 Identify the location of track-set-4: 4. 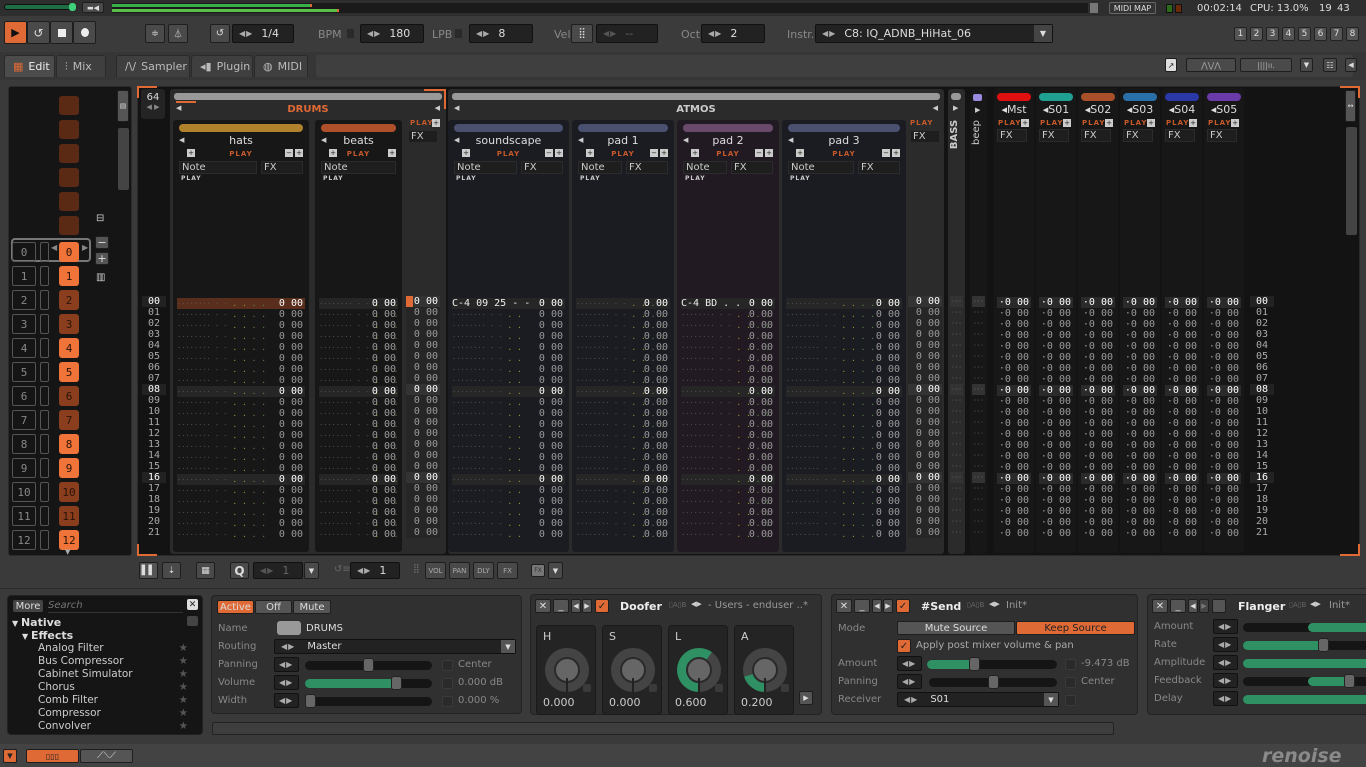
(1288, 34).